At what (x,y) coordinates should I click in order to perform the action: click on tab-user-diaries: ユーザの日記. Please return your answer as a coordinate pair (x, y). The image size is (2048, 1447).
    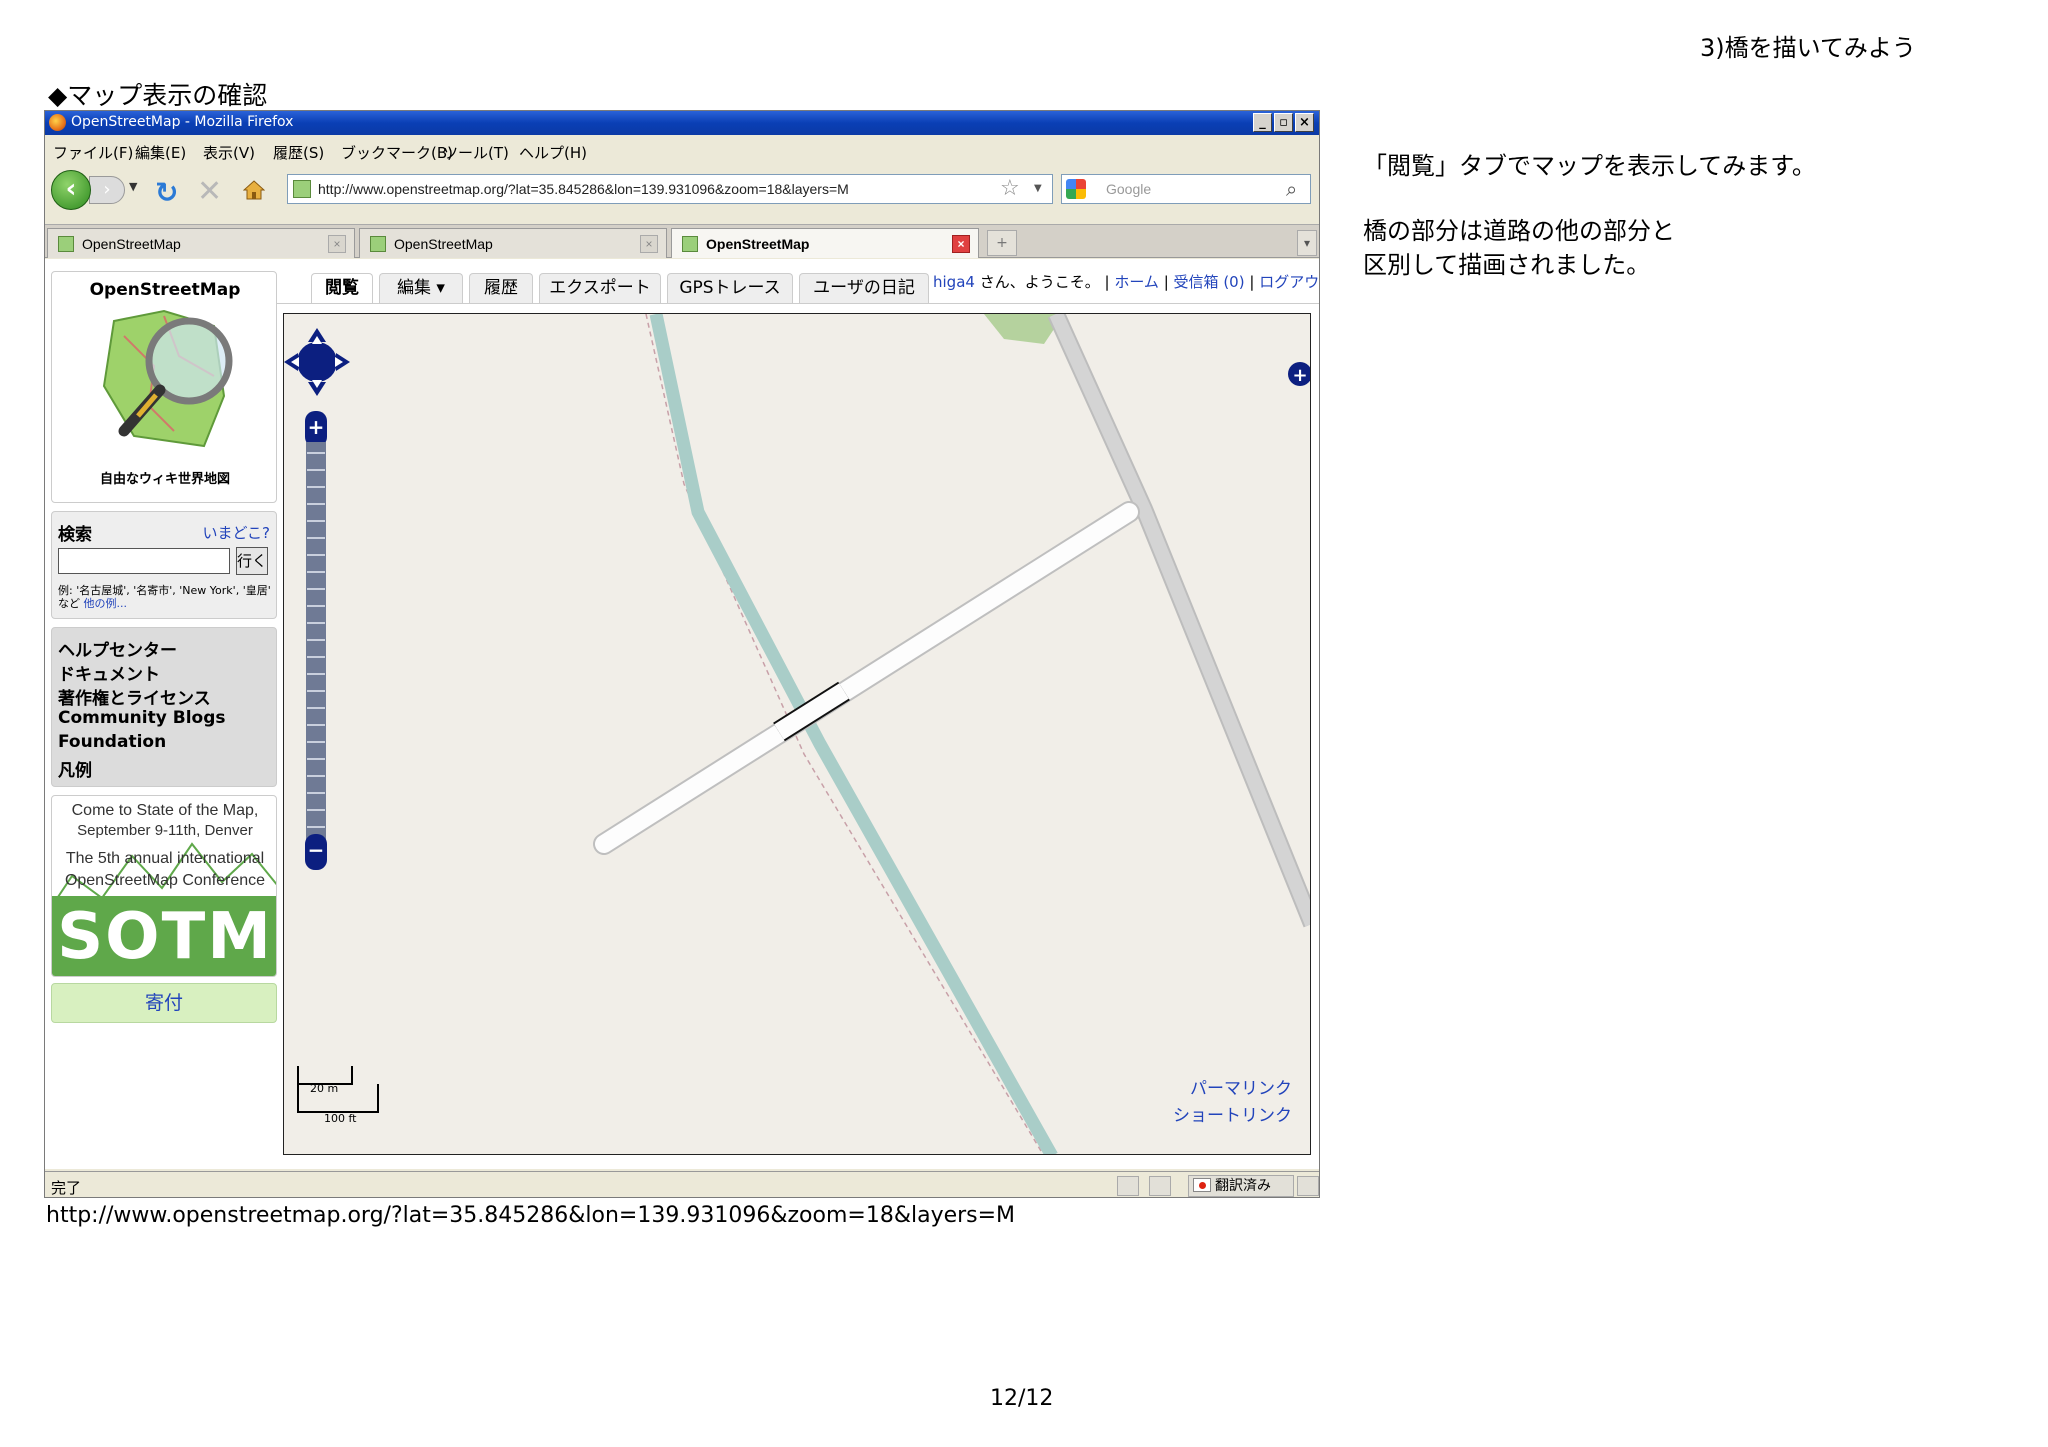
    Looking at the image, I should click on (864, 288).